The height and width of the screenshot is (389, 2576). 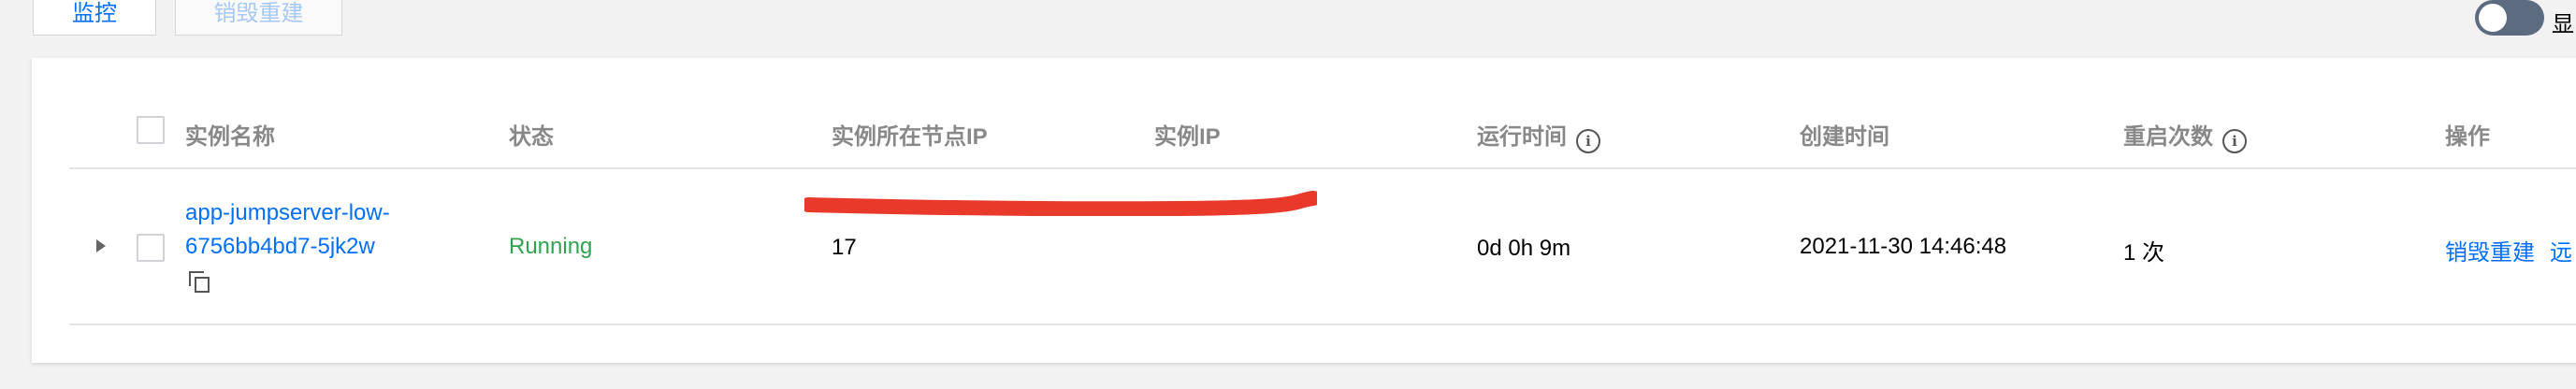 I want to click on restart-info-icon: i, so click(x=2234, y=141).